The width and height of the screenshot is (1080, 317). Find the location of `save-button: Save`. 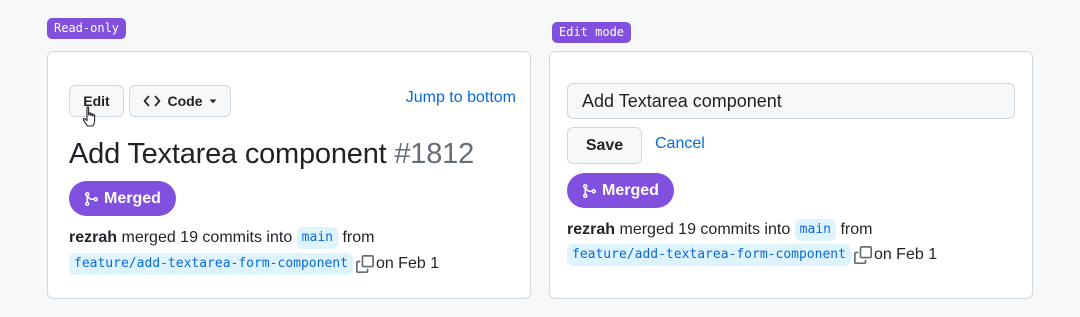

save-button: Save is located at coordinates (604, 145).